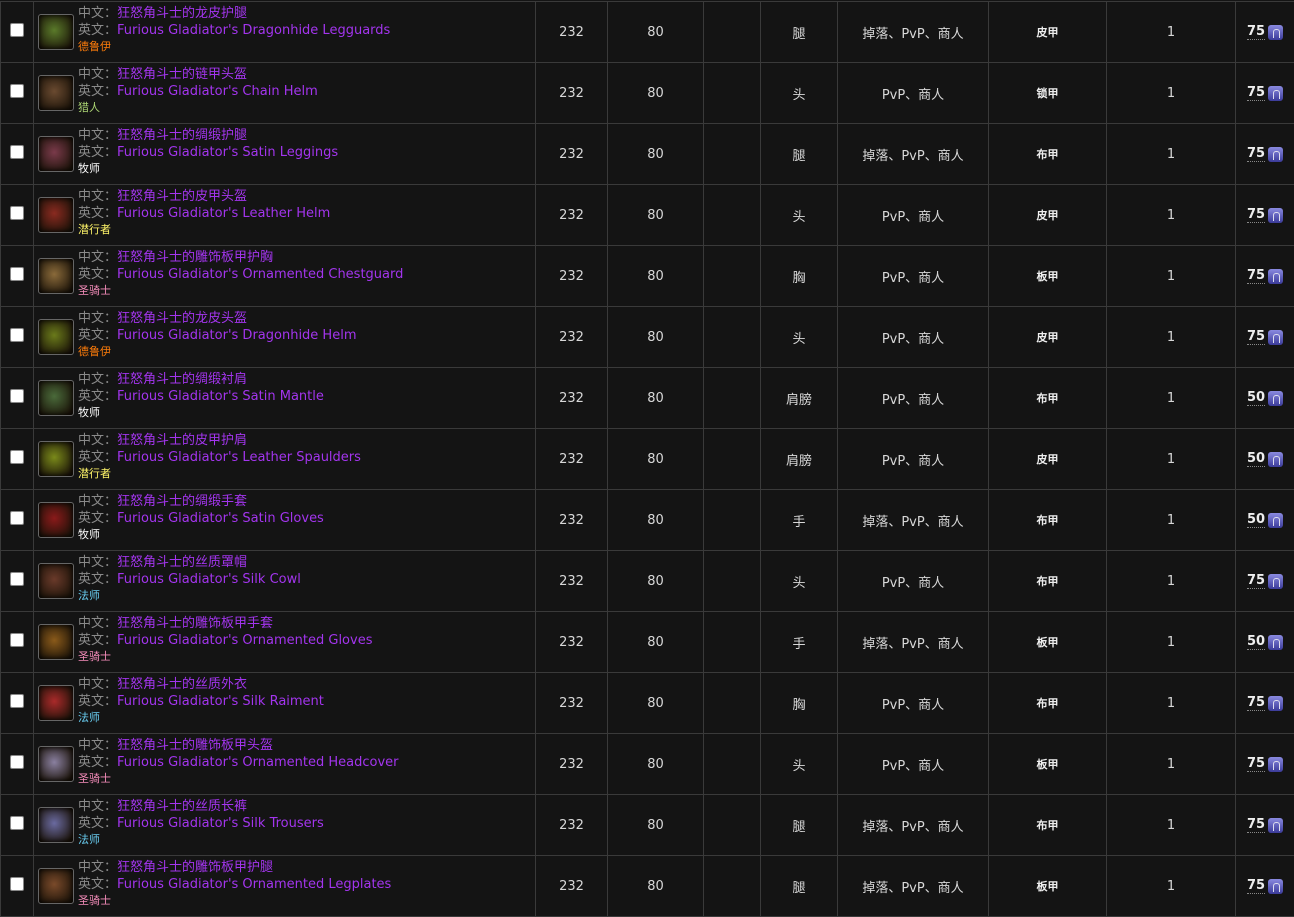  I want to click on item-name-en-link: Furious Gladiator's Silk Trousers, so click(220, 823).